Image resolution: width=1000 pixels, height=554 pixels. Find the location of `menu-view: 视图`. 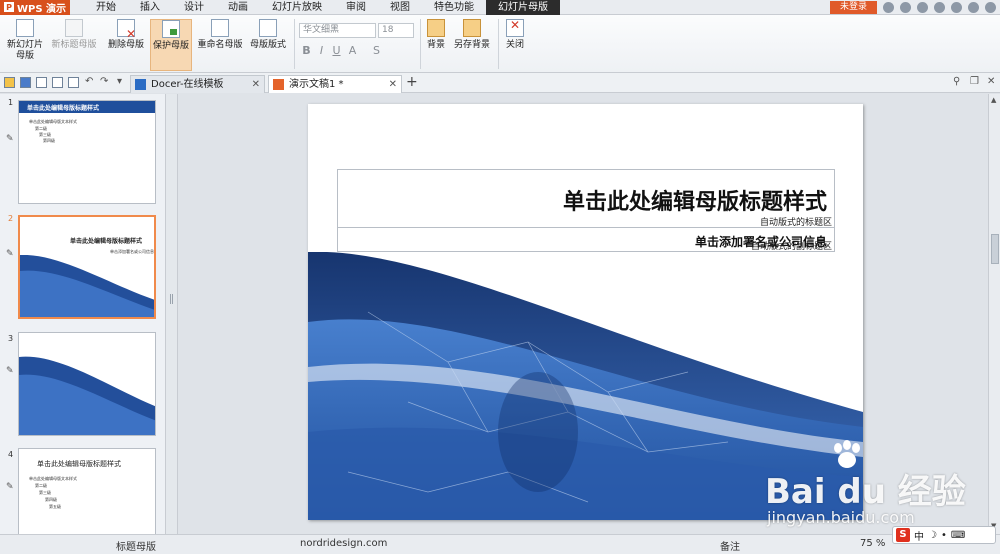

menu-view: 视图 is located at coordinates (400, 7).